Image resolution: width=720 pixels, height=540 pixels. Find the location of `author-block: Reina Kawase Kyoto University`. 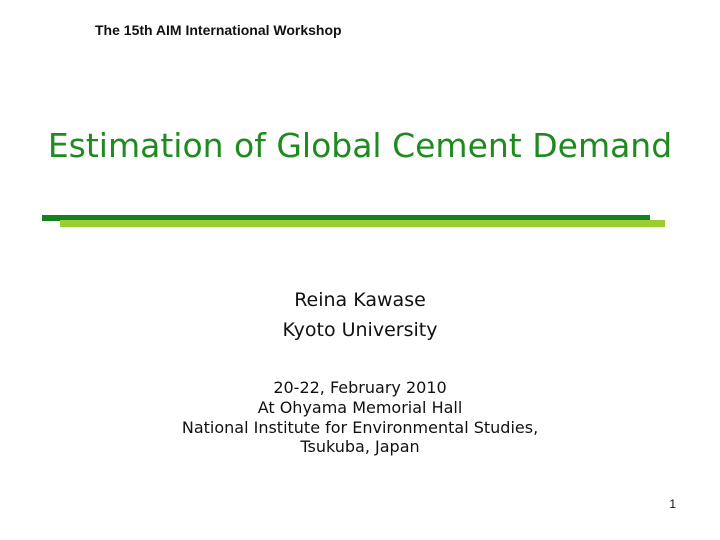

author-block: Reina Kawase Kyoto University is located at coordinates (360, 315).